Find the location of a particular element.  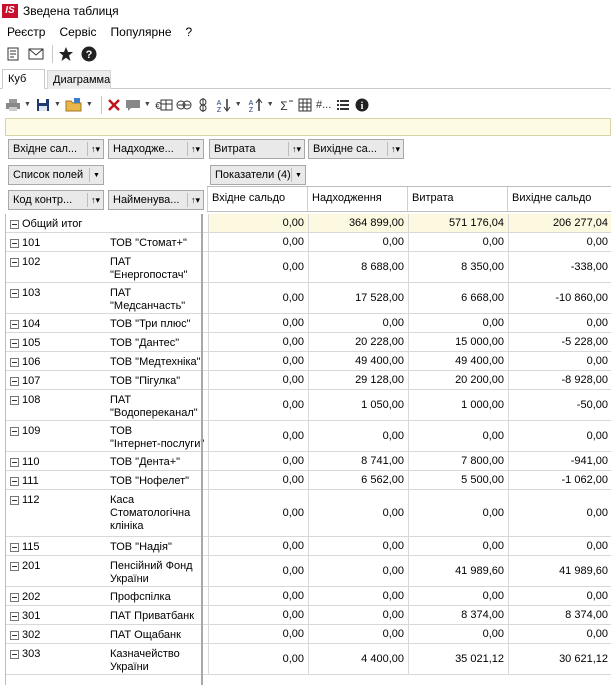

tab-chart: Диаграмма is located at coordinates (79, 79).